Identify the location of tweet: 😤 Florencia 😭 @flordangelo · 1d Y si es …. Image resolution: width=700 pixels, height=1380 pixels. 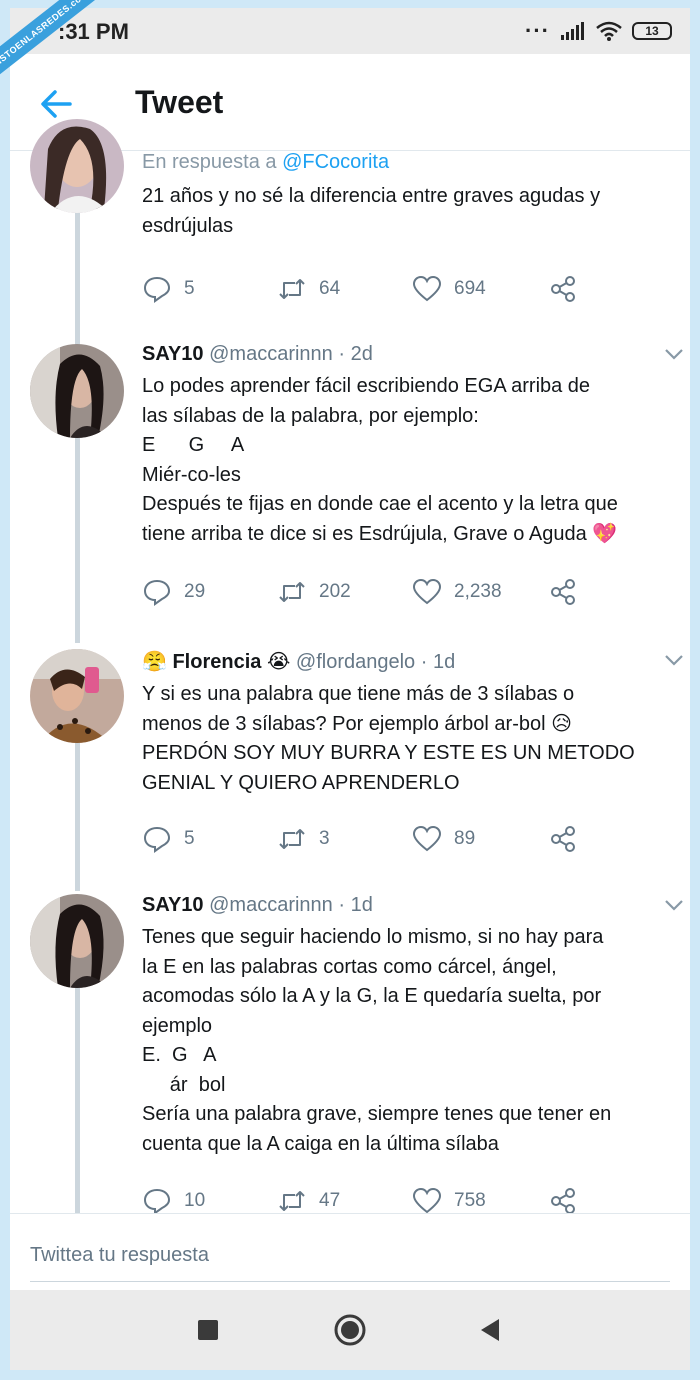
(412, 723).